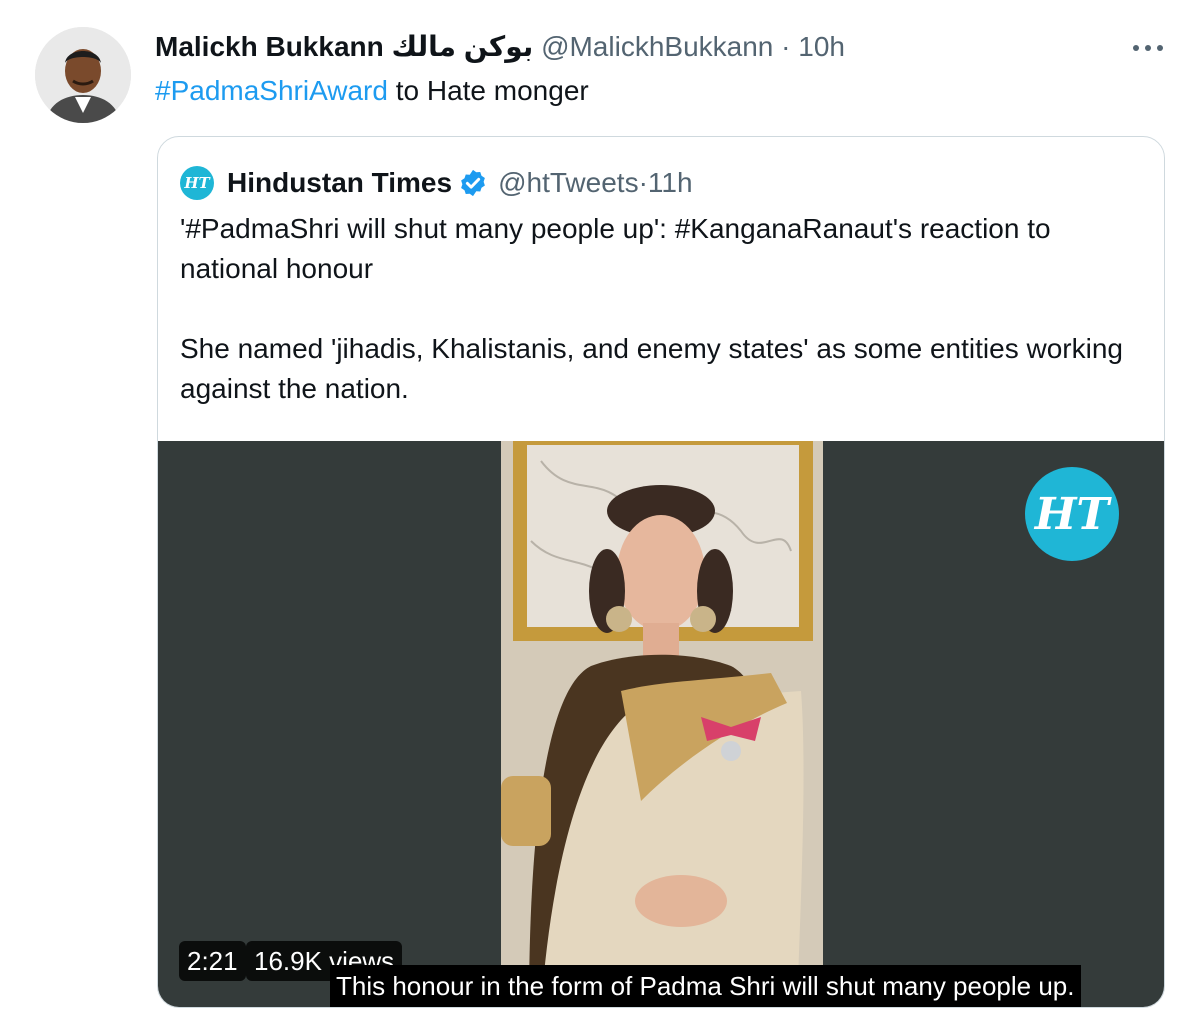  Describe the element at coordinates (657, 46) in the screenshot. I see `author-handle: @MalickhBukkann` at that location.